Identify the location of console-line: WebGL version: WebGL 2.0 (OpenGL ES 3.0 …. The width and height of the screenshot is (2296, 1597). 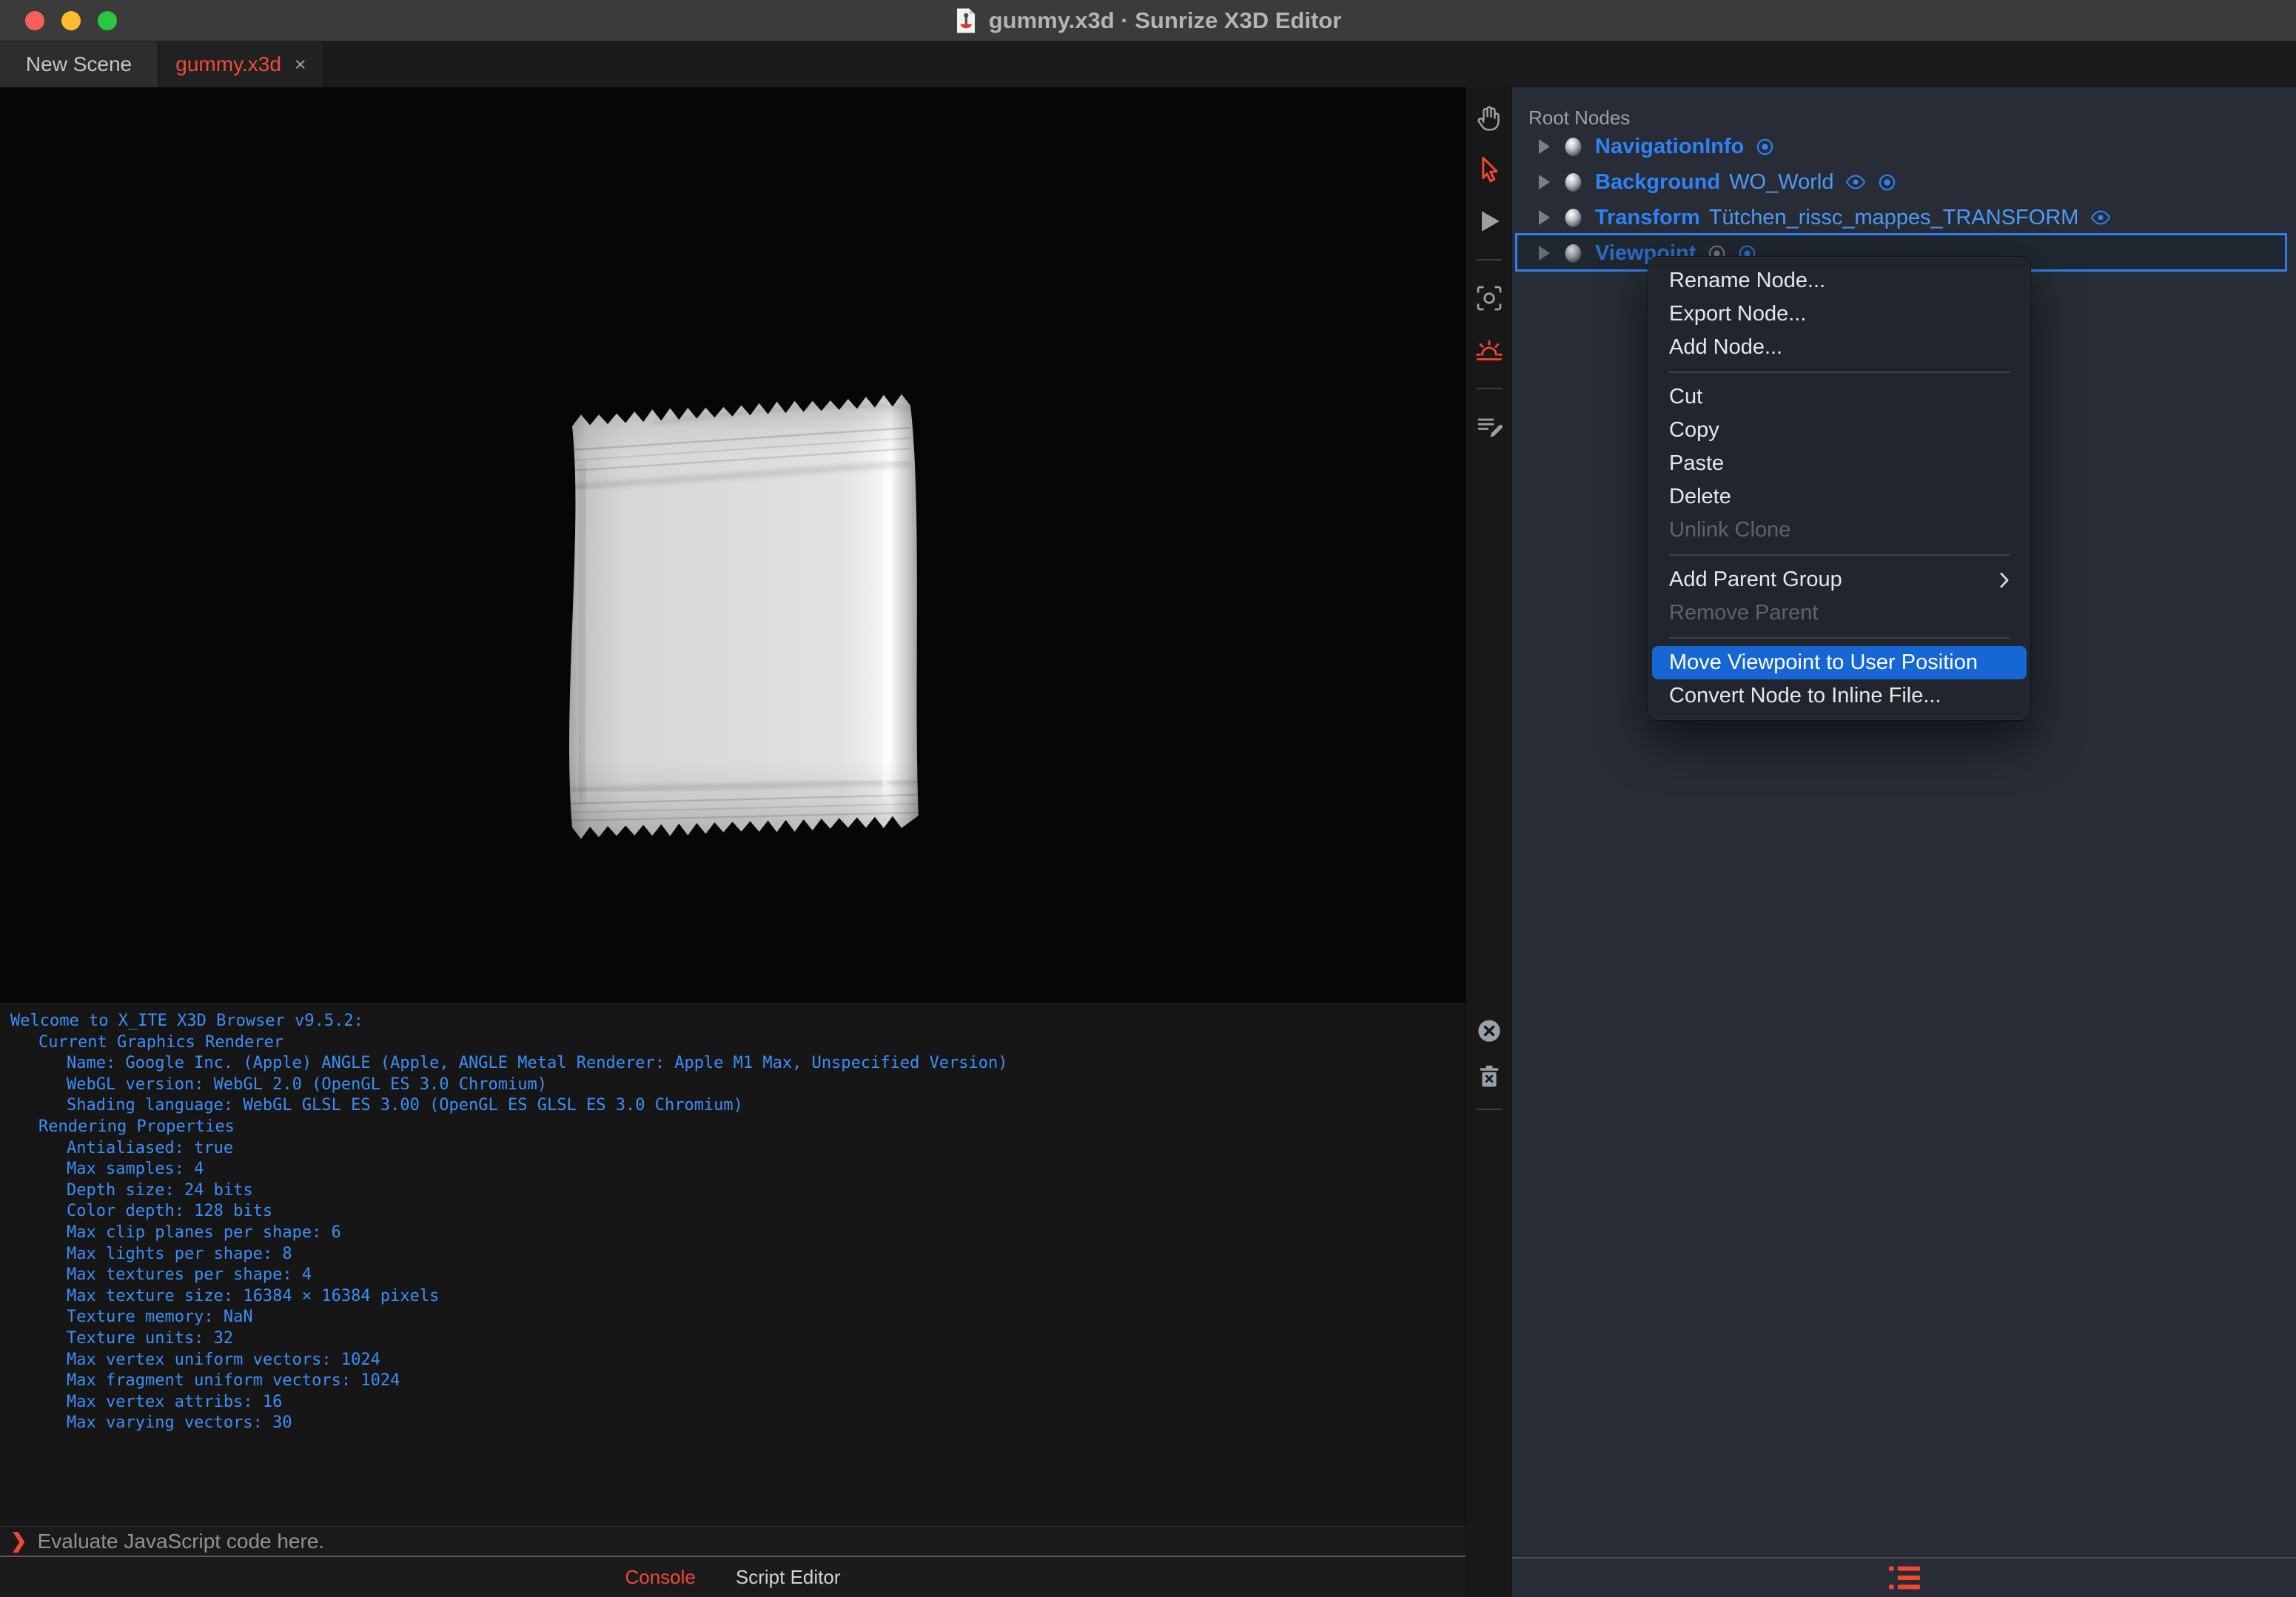
(308, 1085).